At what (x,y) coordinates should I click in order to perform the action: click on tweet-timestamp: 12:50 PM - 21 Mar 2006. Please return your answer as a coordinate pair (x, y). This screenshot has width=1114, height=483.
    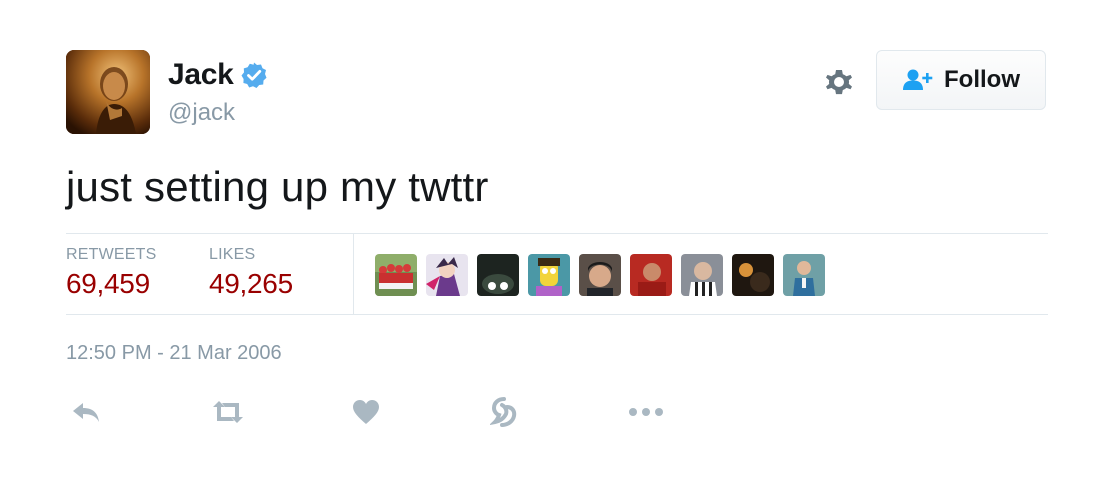
    Looking at the image, I should click on (174, 353).